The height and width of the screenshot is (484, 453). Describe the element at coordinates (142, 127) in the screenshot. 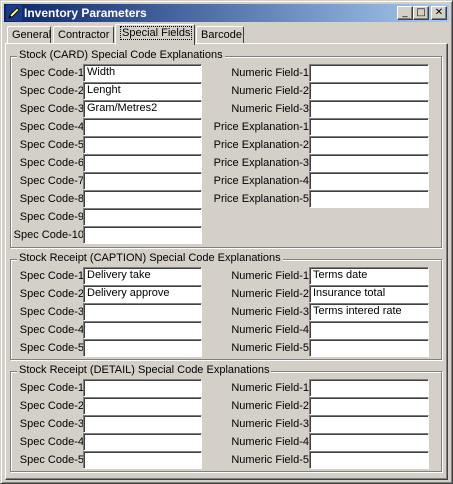

I see `card-spec-code-4-field` at that location.